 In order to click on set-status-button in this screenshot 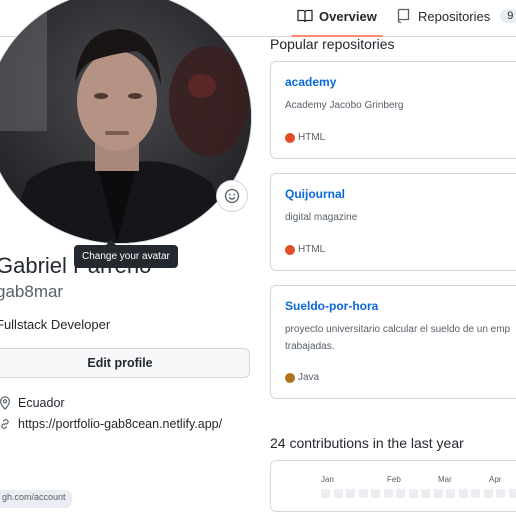, I will do `click(232, 196)`.